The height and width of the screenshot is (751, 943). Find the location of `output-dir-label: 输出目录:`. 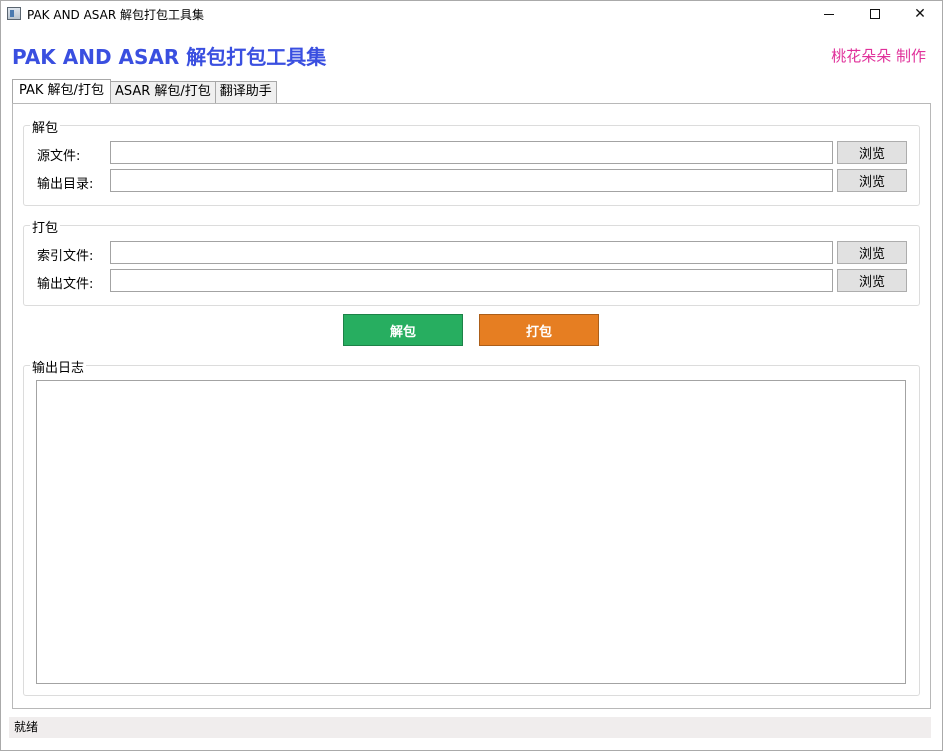

output-dir-label: 输出目录: is located at coordinates (65, 184).